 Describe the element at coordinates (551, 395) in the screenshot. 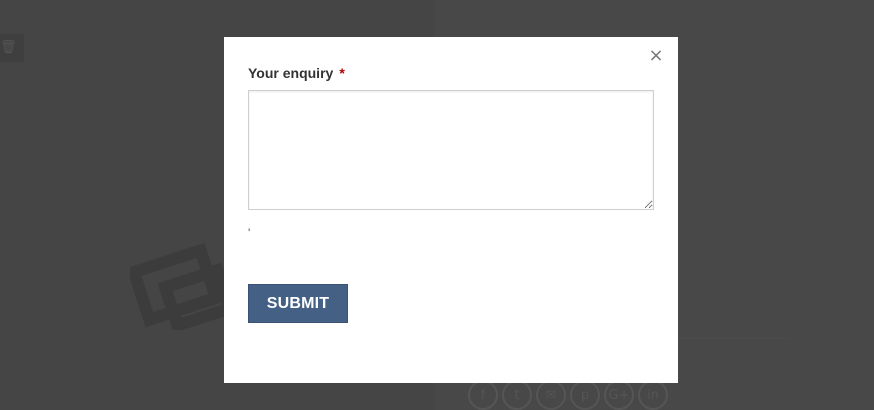

I see `email-icon: ✉` at that location.